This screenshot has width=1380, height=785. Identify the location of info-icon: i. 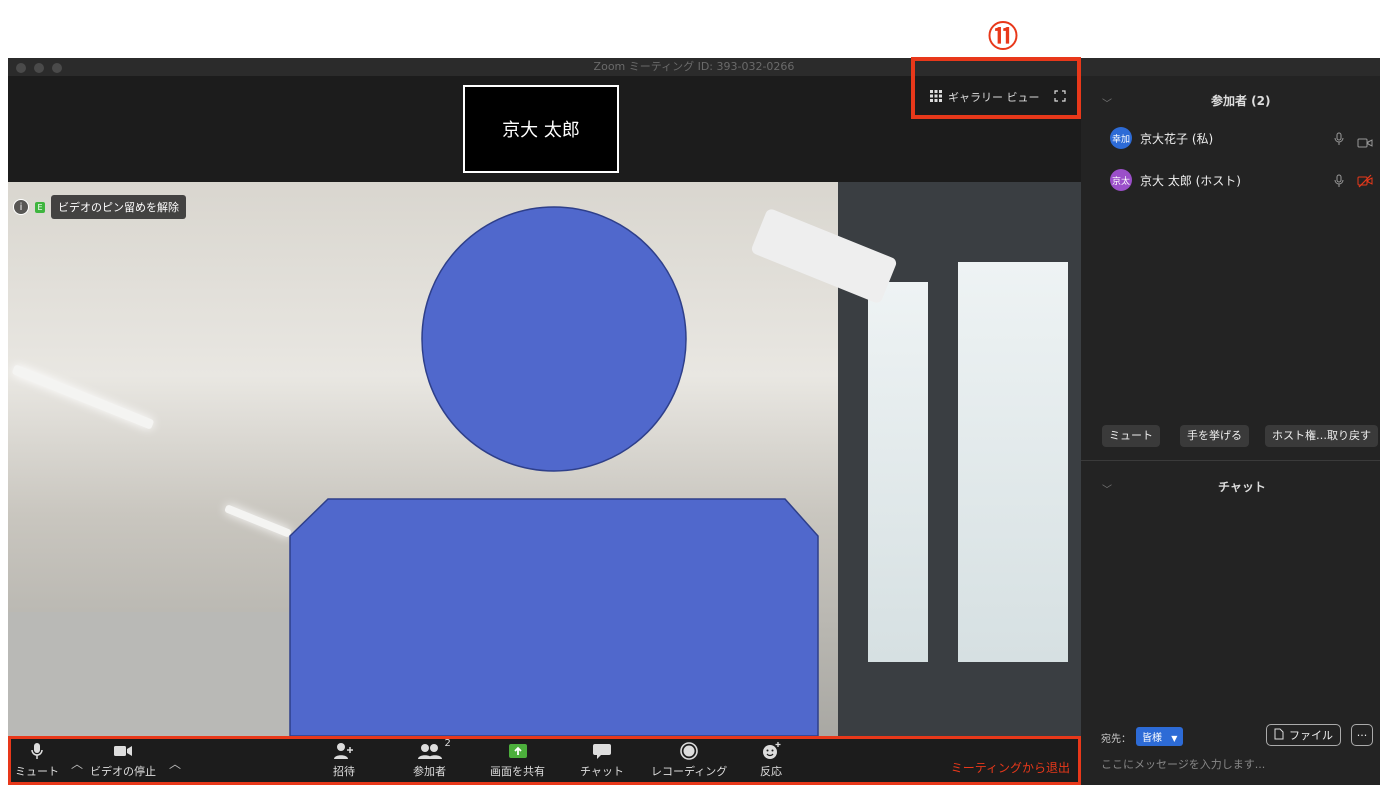
(21, 207).